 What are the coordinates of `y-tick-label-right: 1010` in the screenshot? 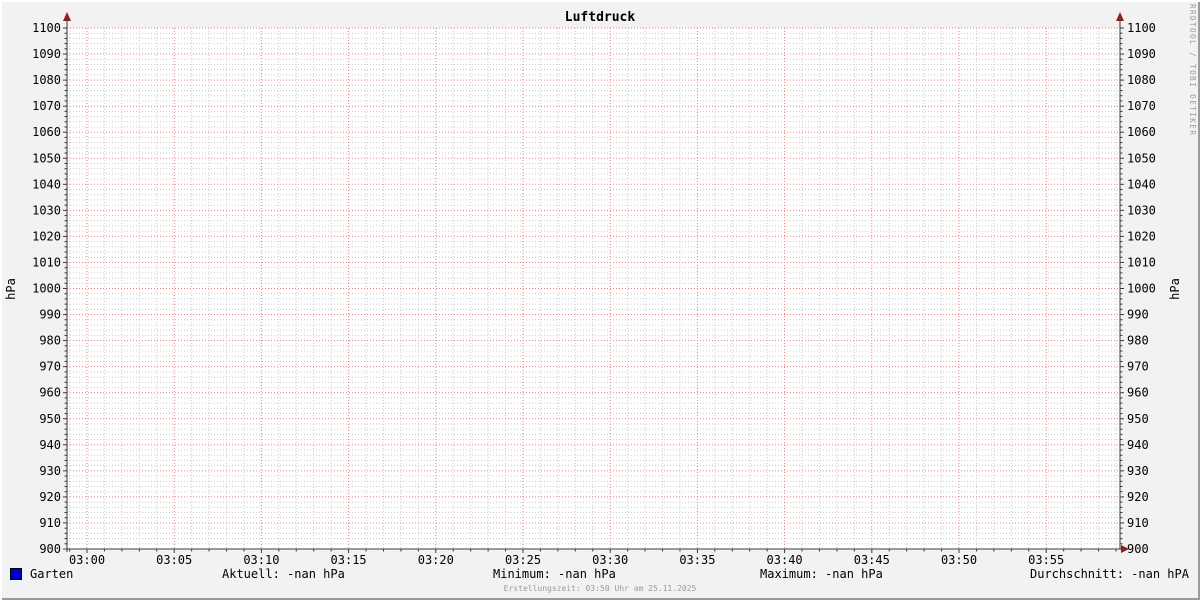 It's located at (1141, 262).